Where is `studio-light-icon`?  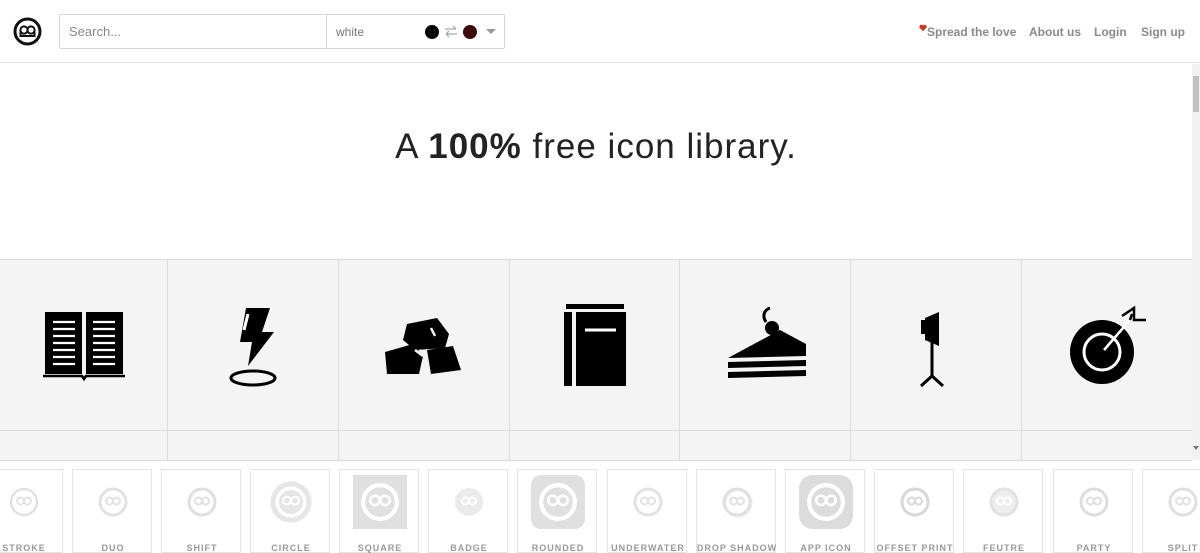
studio-light-icon is located at coordinates (932, 350).